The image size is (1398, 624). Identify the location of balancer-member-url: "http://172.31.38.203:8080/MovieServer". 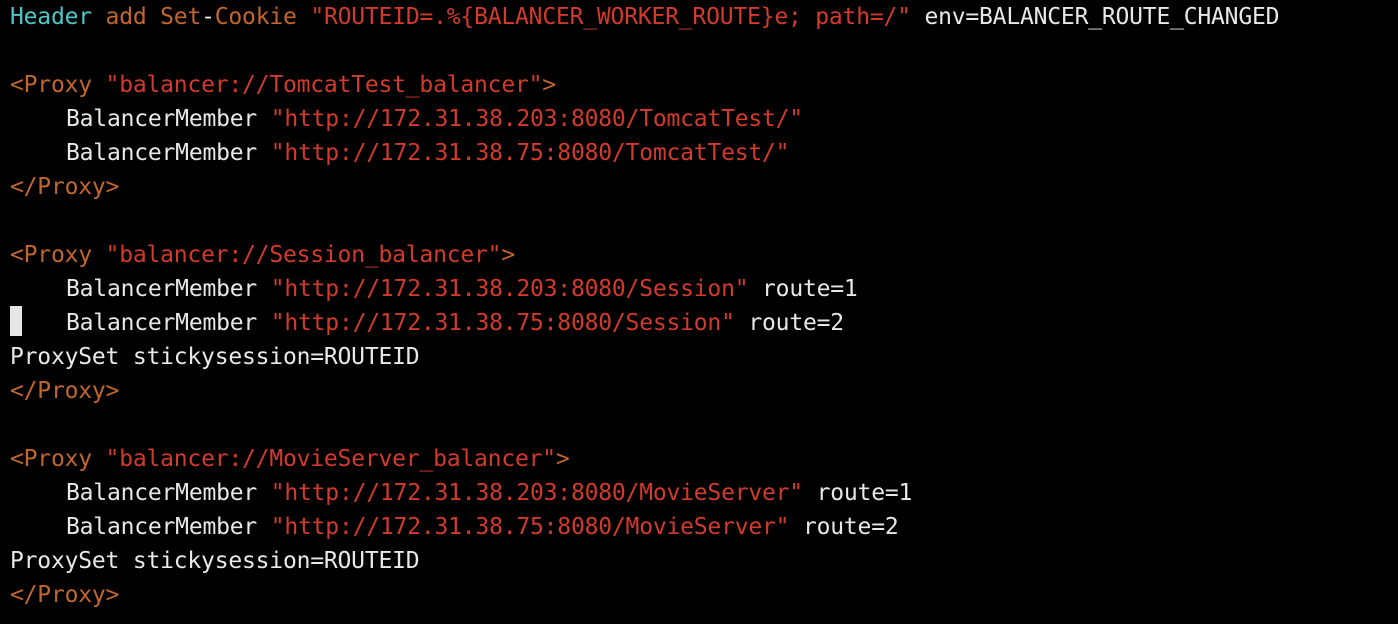
(536, 493).